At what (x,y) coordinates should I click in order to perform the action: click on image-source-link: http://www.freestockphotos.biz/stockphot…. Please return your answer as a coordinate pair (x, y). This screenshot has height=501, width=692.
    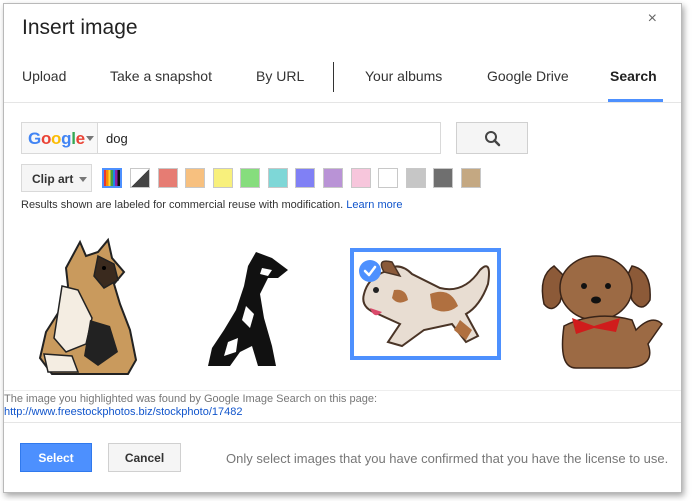
    Looking at the image, I should click on (123, 412).